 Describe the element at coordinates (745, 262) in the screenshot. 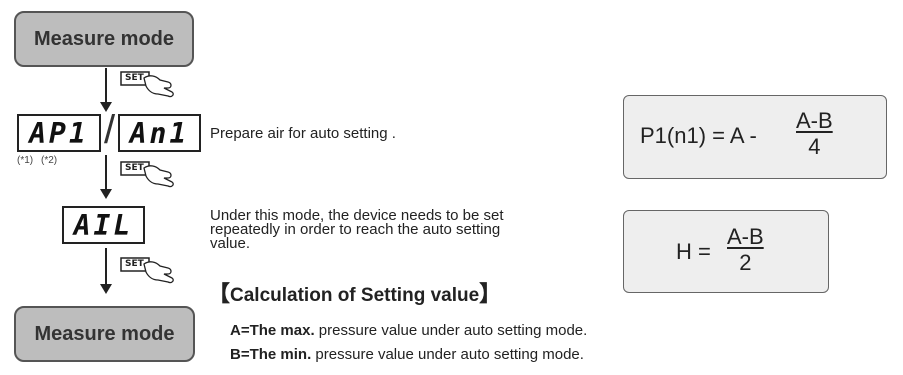

I see `formula-h-denominator: 2` at that location.